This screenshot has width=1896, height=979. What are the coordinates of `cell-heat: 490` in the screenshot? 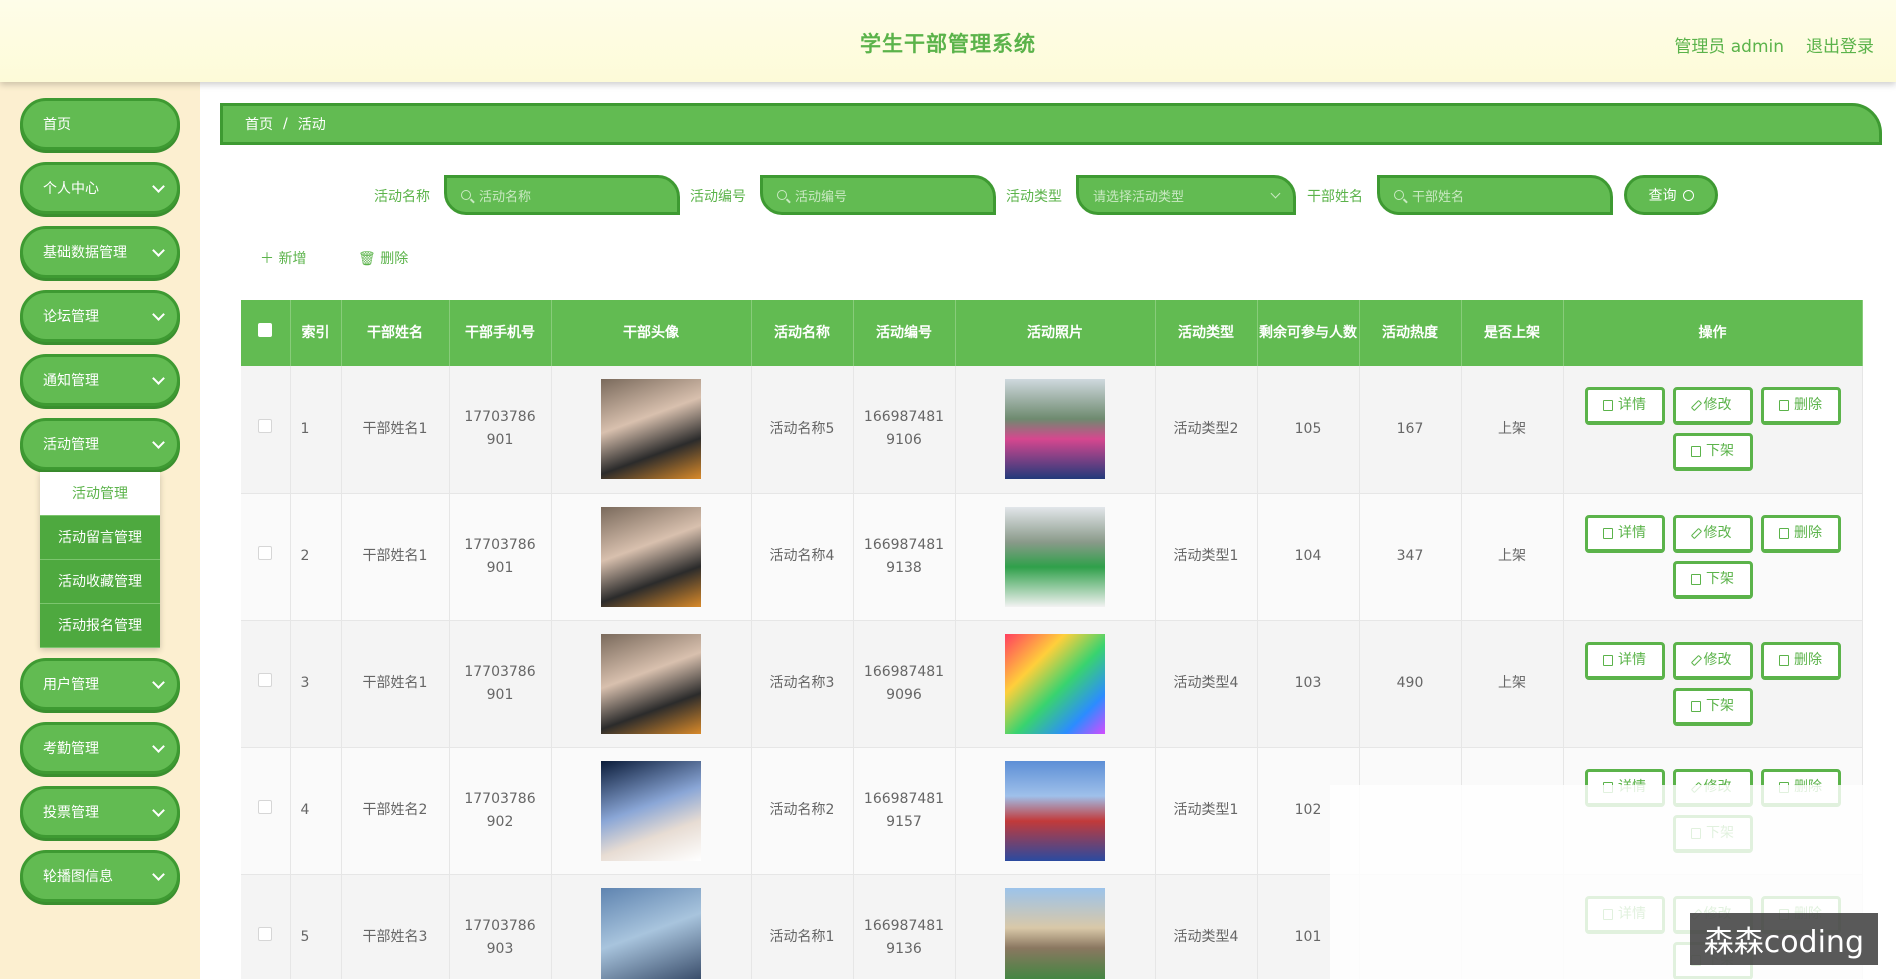 It's located at (1410, 684).